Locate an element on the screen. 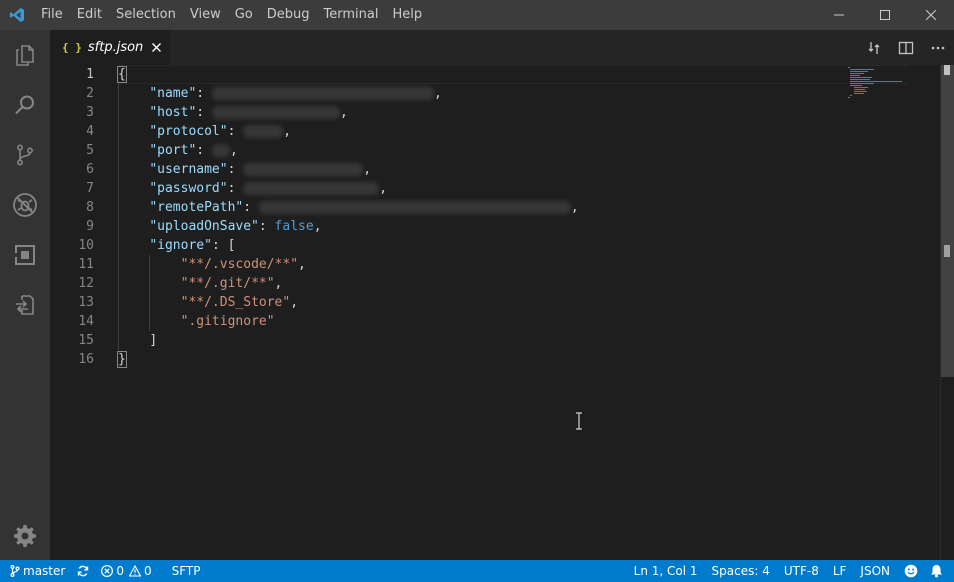 Image resolution: width=954 pixels, height=582 pixels. code-line: "protocol": , is located at coordinates (204, 131).